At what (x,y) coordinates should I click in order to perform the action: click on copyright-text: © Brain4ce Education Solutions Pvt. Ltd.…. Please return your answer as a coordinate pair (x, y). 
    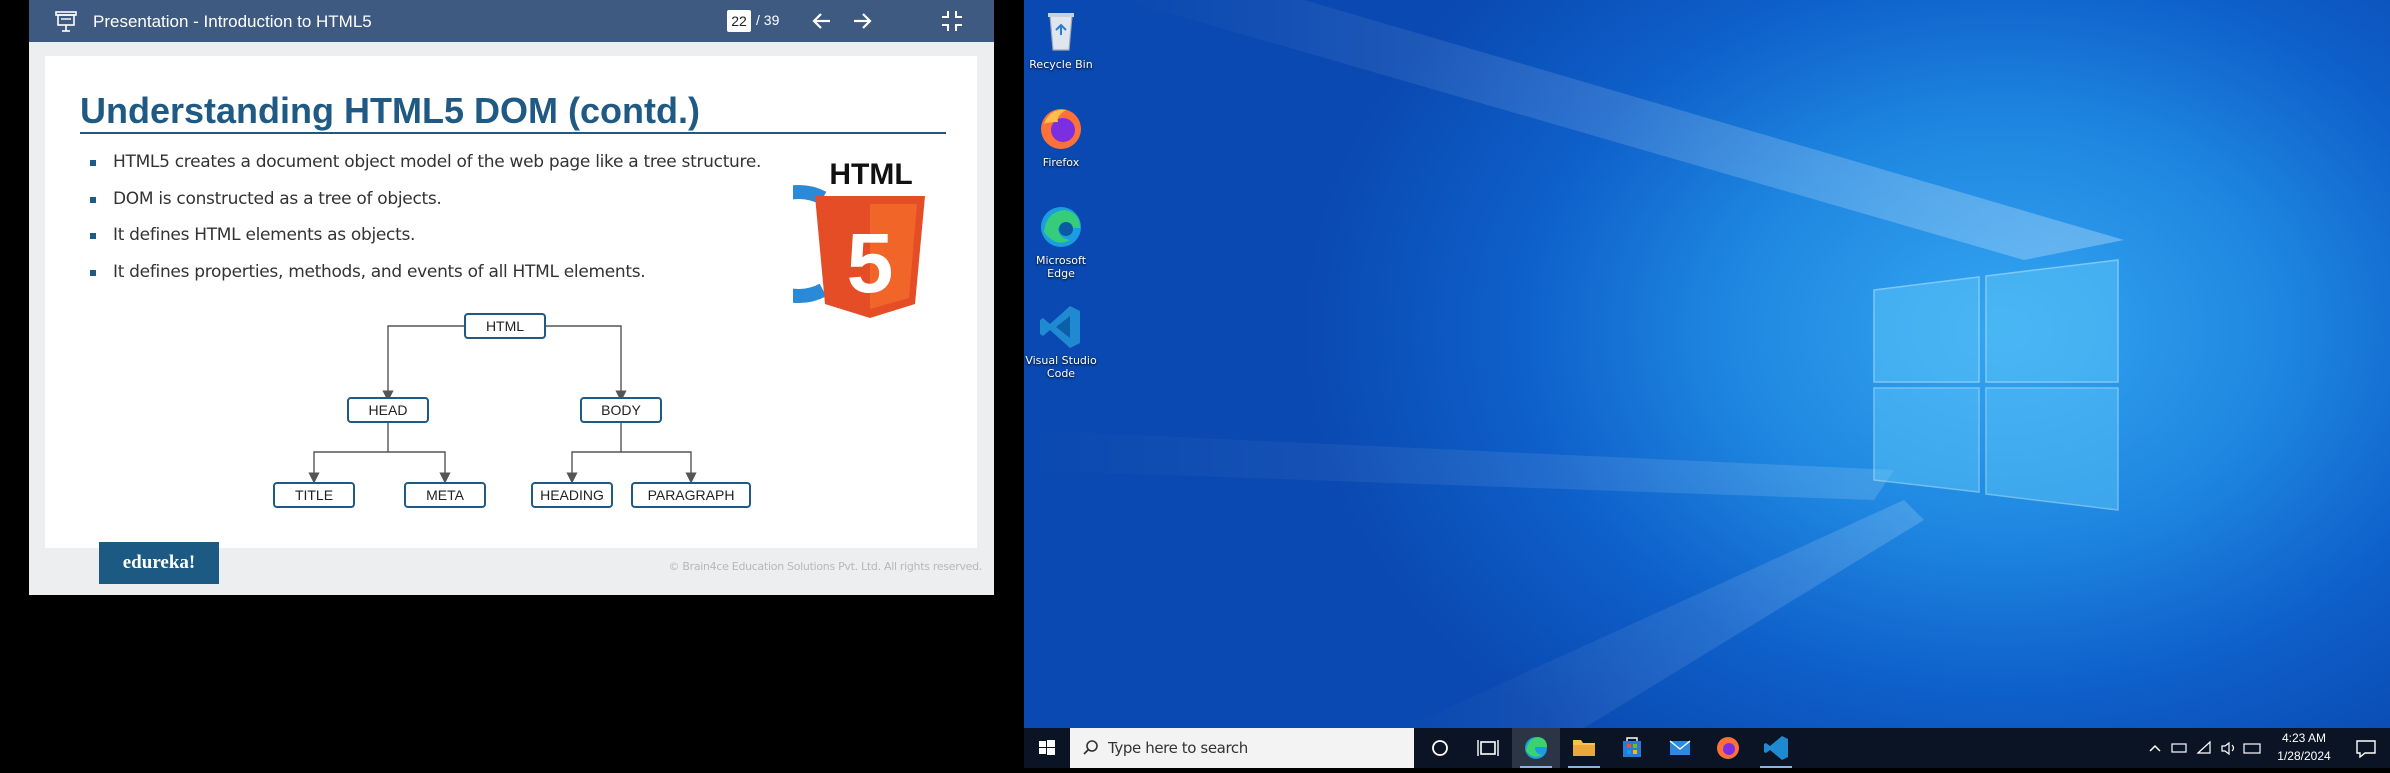
    Looking at the image, I should click on (825, 566).